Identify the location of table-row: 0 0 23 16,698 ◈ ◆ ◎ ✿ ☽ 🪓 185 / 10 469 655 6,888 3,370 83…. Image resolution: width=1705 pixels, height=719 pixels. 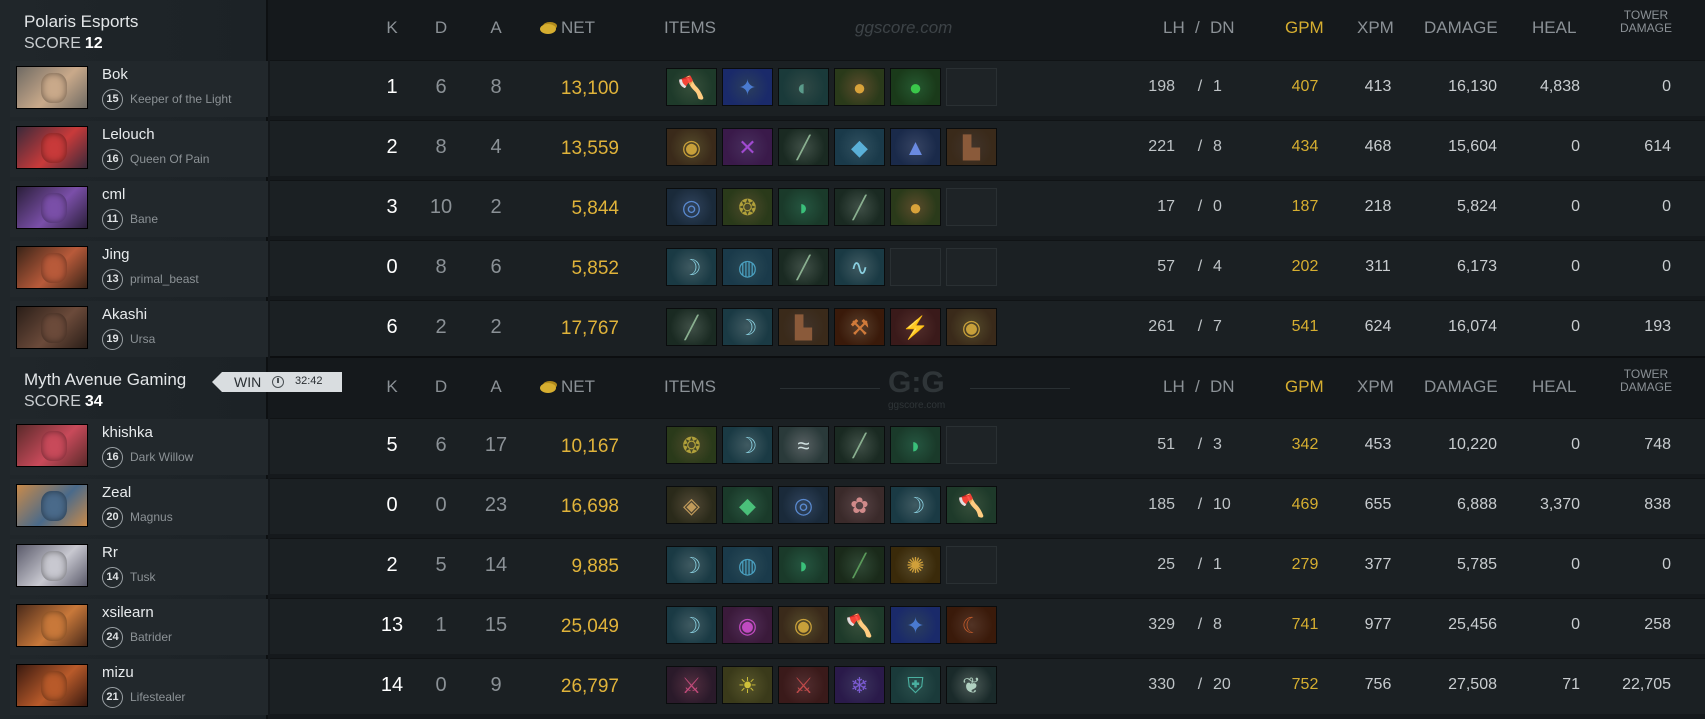
(987, 506).